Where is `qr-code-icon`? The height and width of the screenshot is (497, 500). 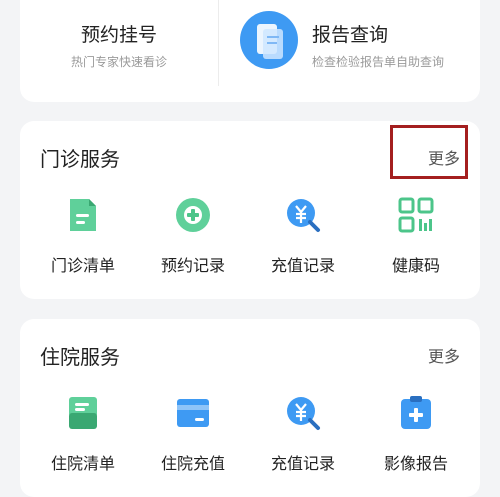 qr-code-icon is located at coordinates (416, 215).